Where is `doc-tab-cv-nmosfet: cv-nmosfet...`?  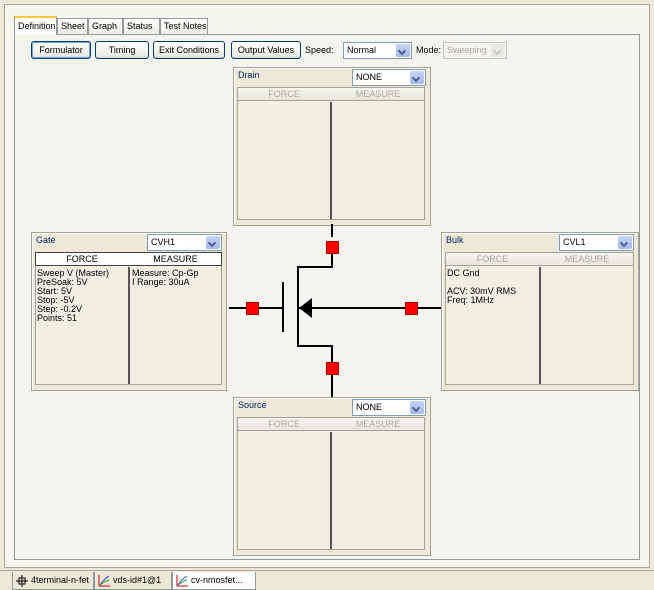 doc-tab-cv-nmosfet: cv-nmosfet... is located at coordinates (214, 581).